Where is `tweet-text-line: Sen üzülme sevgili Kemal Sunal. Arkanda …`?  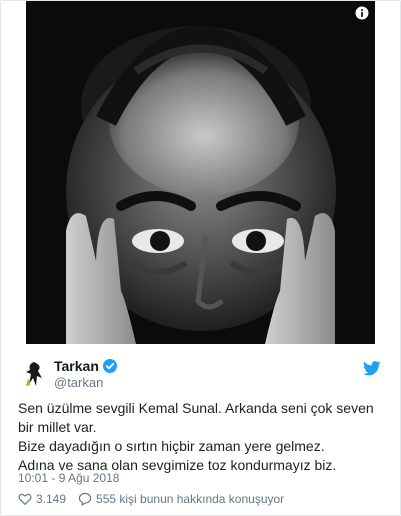
tweet-text-line: Sen üzülme sevgili Kemal Sunal. Arkanda … is located at coordinates (196, 417).